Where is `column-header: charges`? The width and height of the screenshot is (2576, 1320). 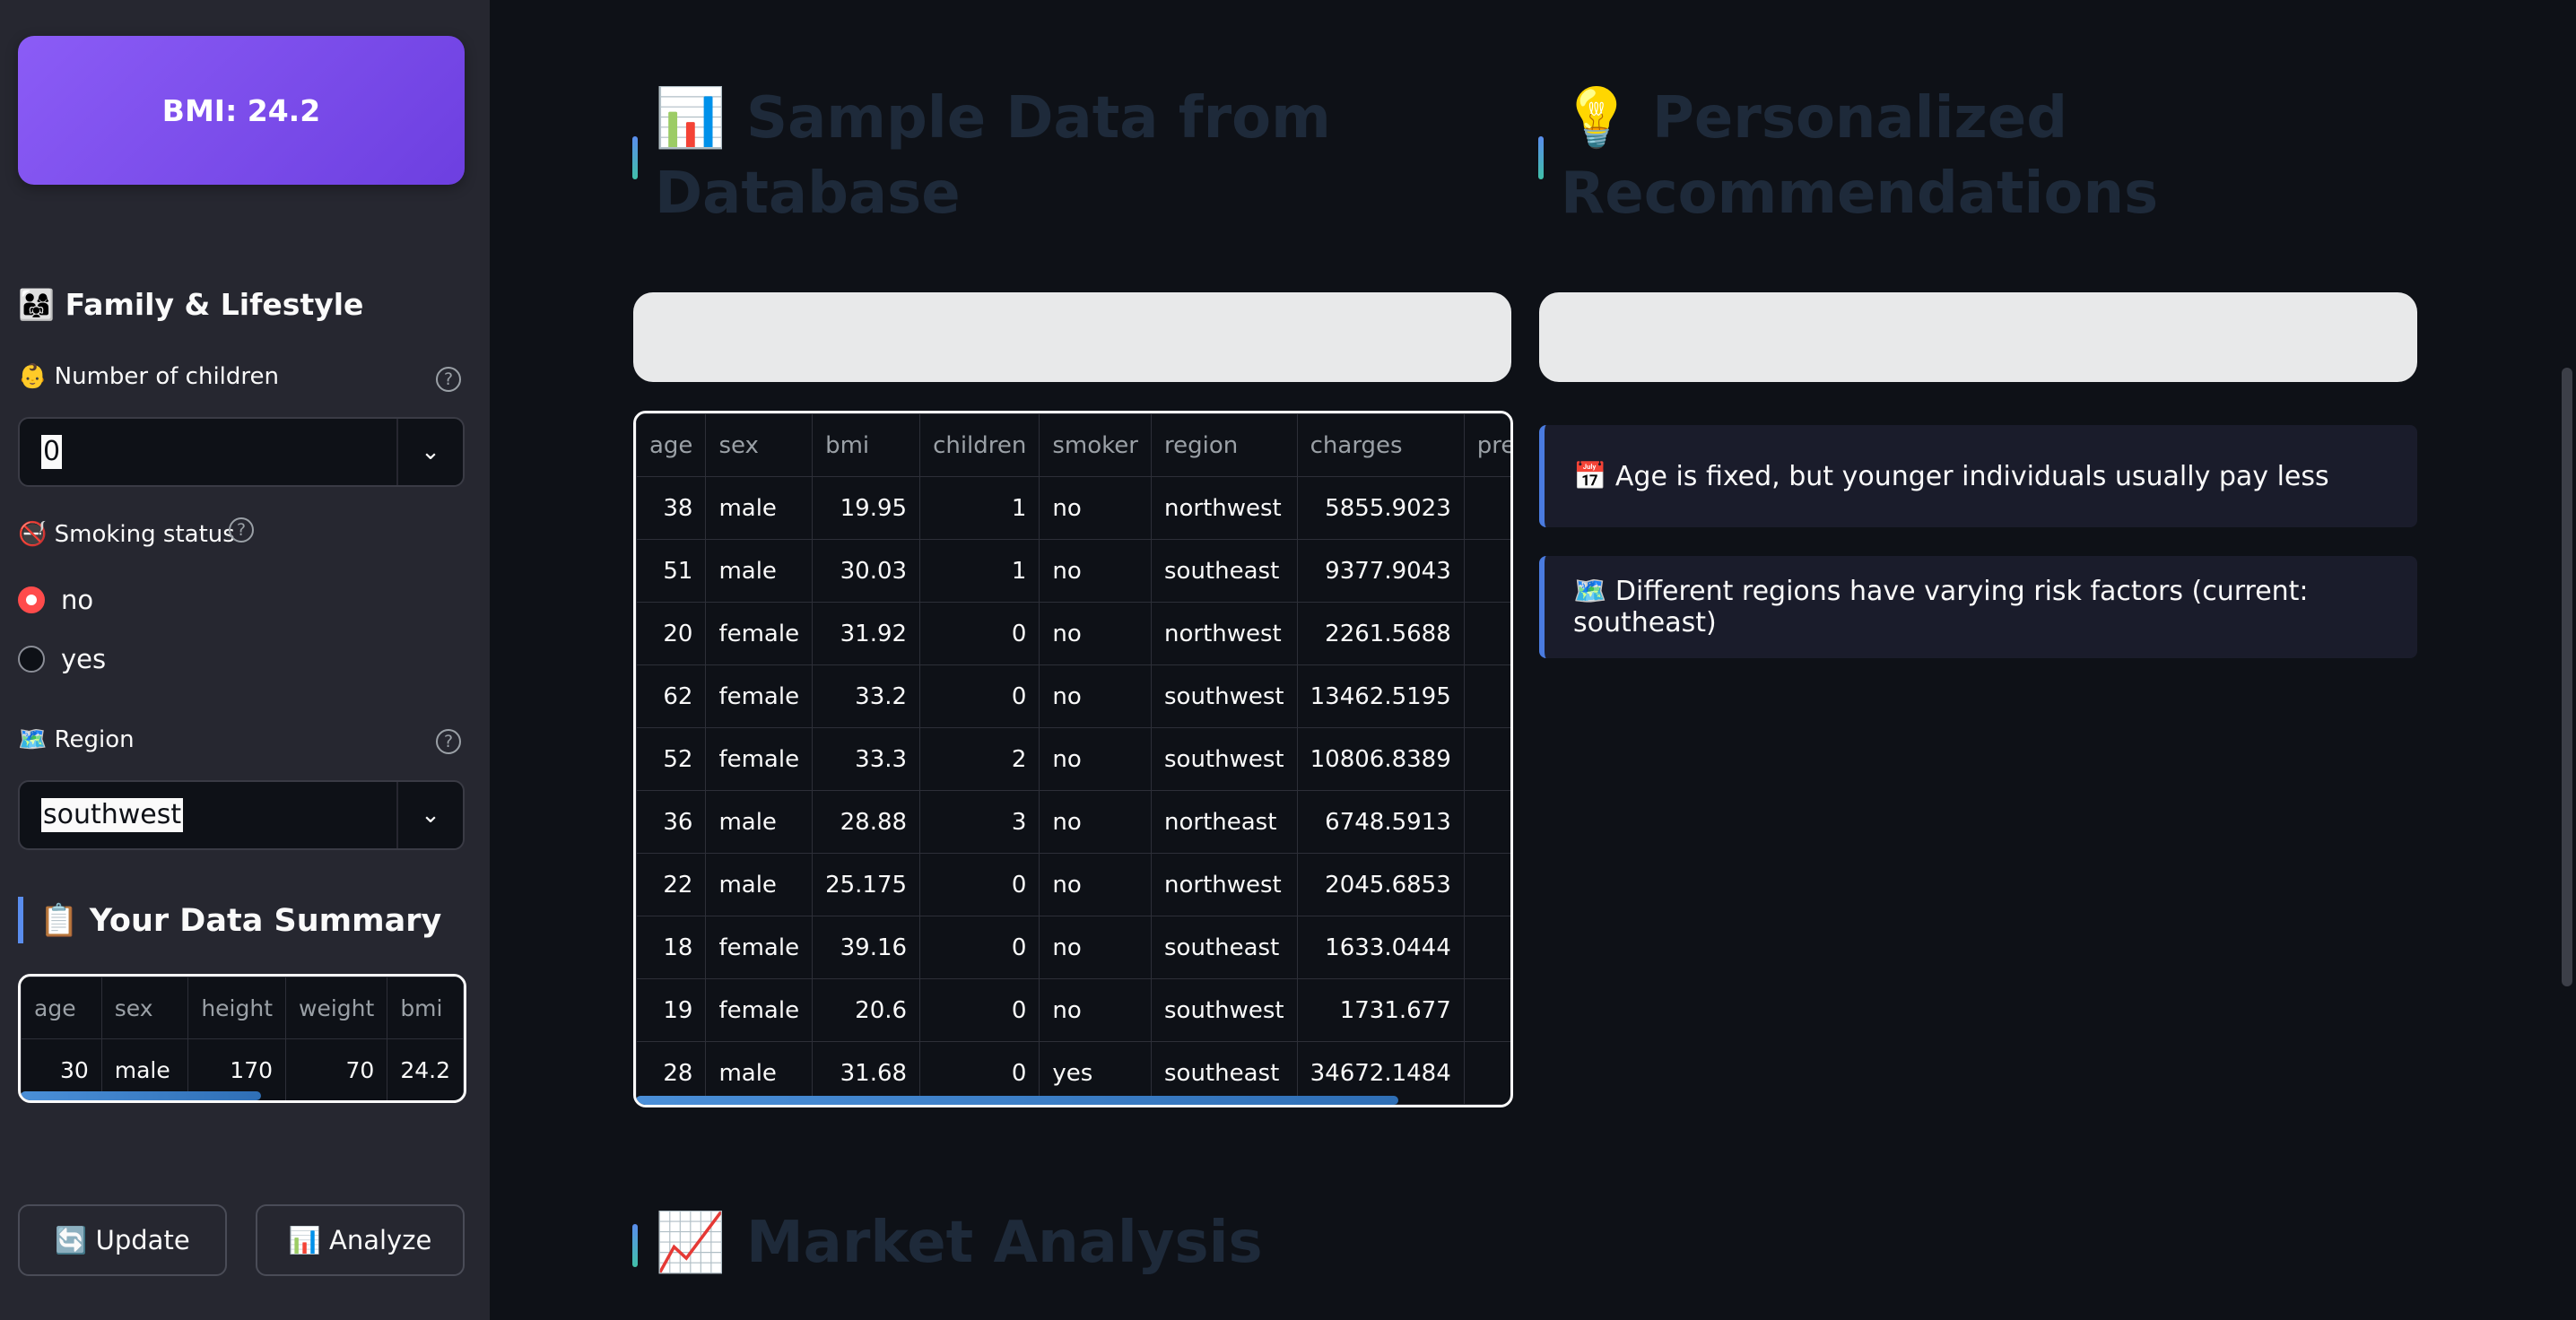 column-header: charges is located at coordinates (1380, 445).